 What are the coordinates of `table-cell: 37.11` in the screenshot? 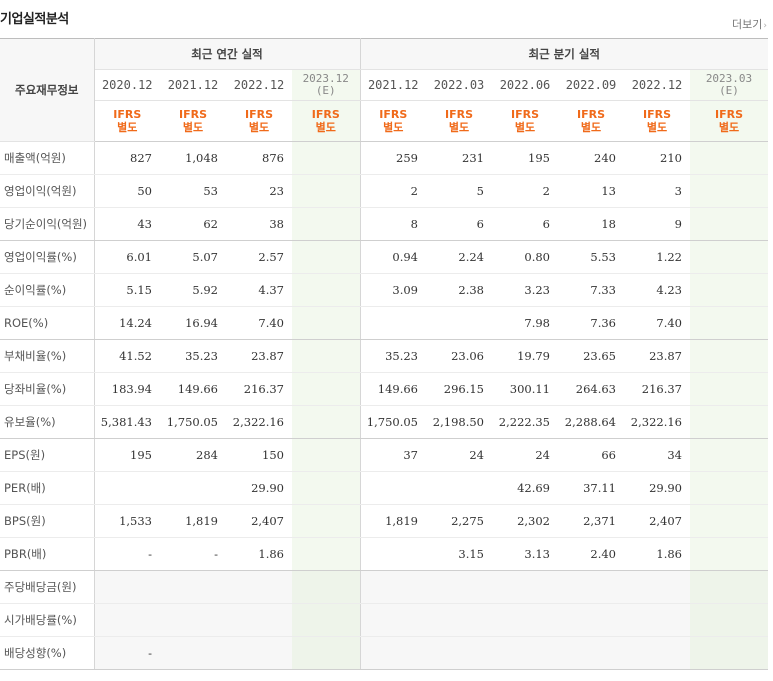 It's located at (591, 488).